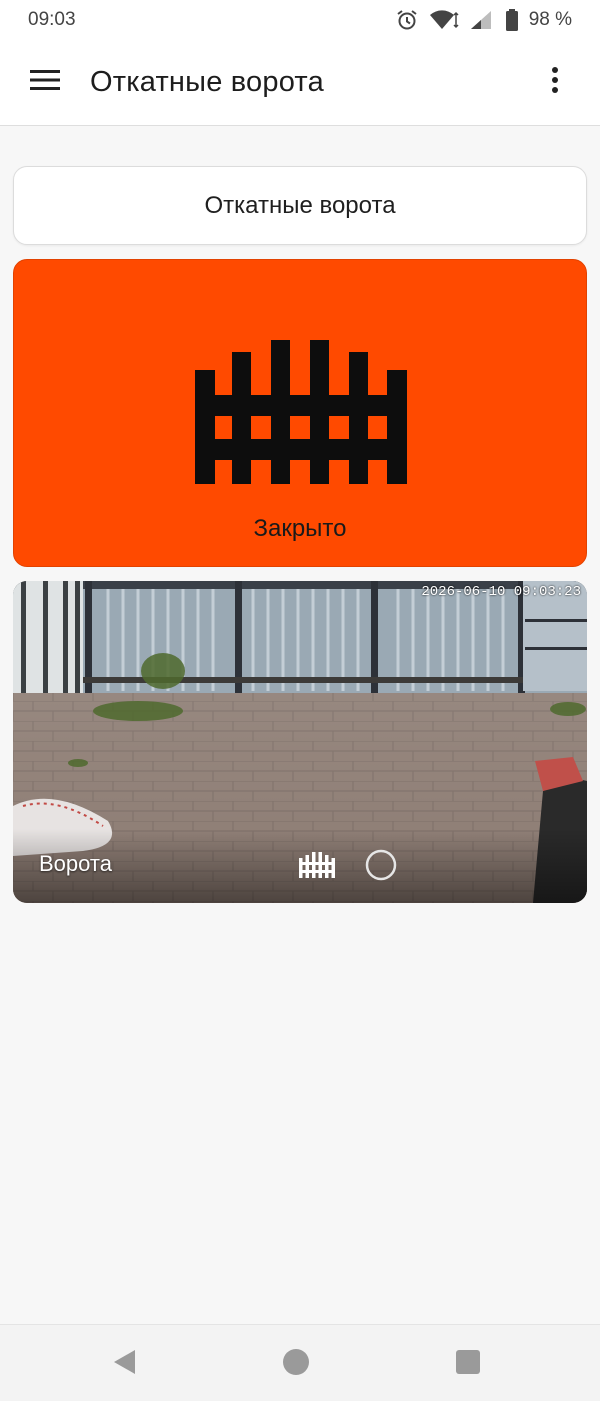 The width and height of the screenshot is (600, 1401). Describe the element at coordinates (300, 20) in the screenshot. I see `status-bar: 09:03 98 %` at that location.